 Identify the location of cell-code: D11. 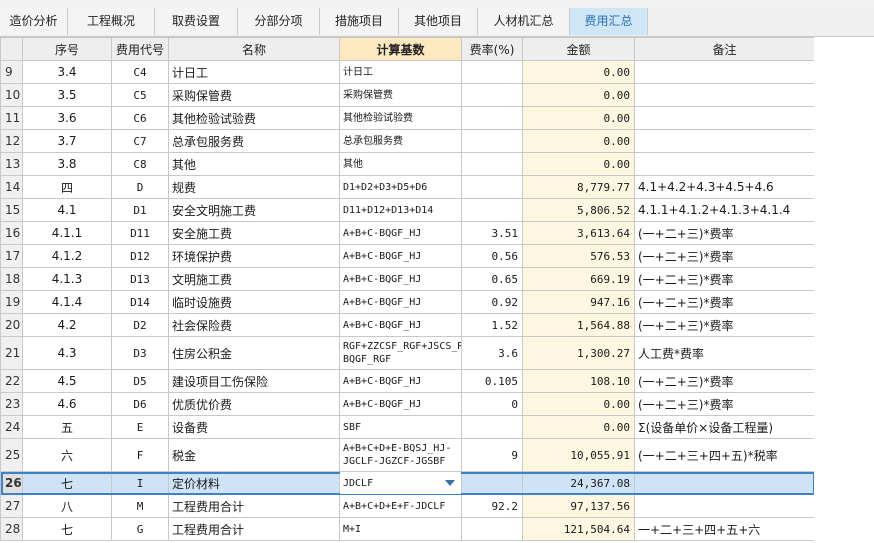
(140, 233).